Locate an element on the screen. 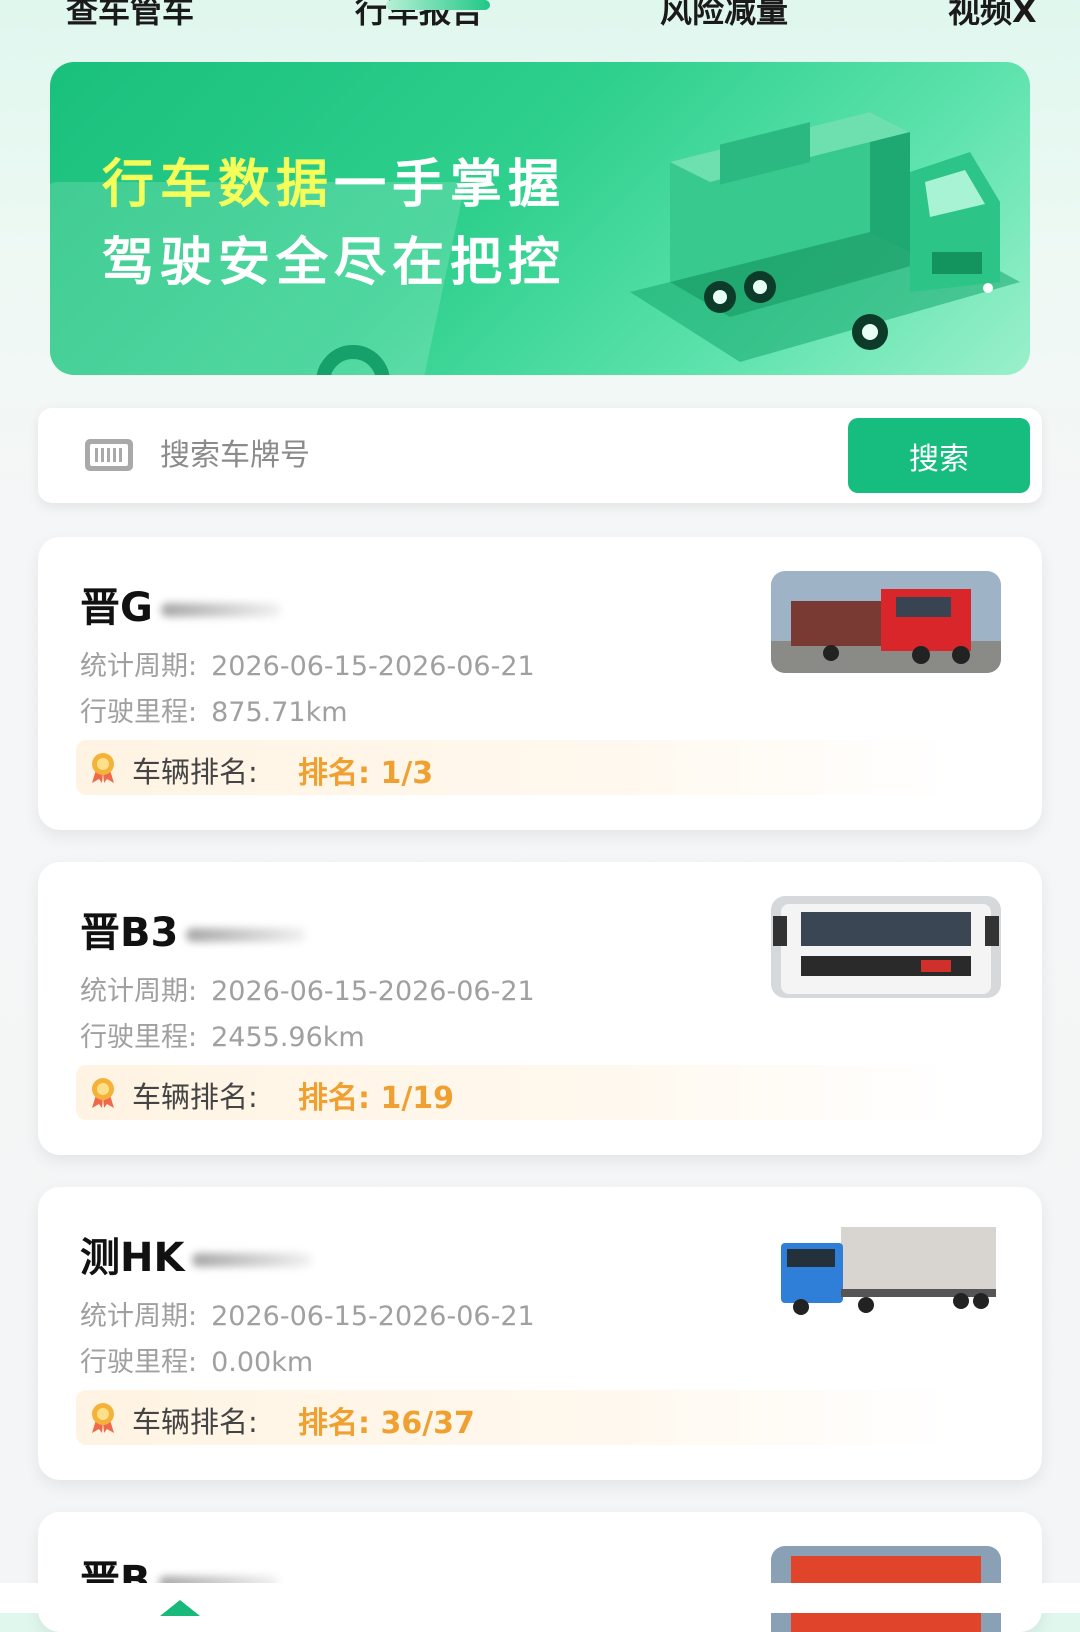  banner-headline: 行车数据一手掌握 is located at coordinates (334, 179).